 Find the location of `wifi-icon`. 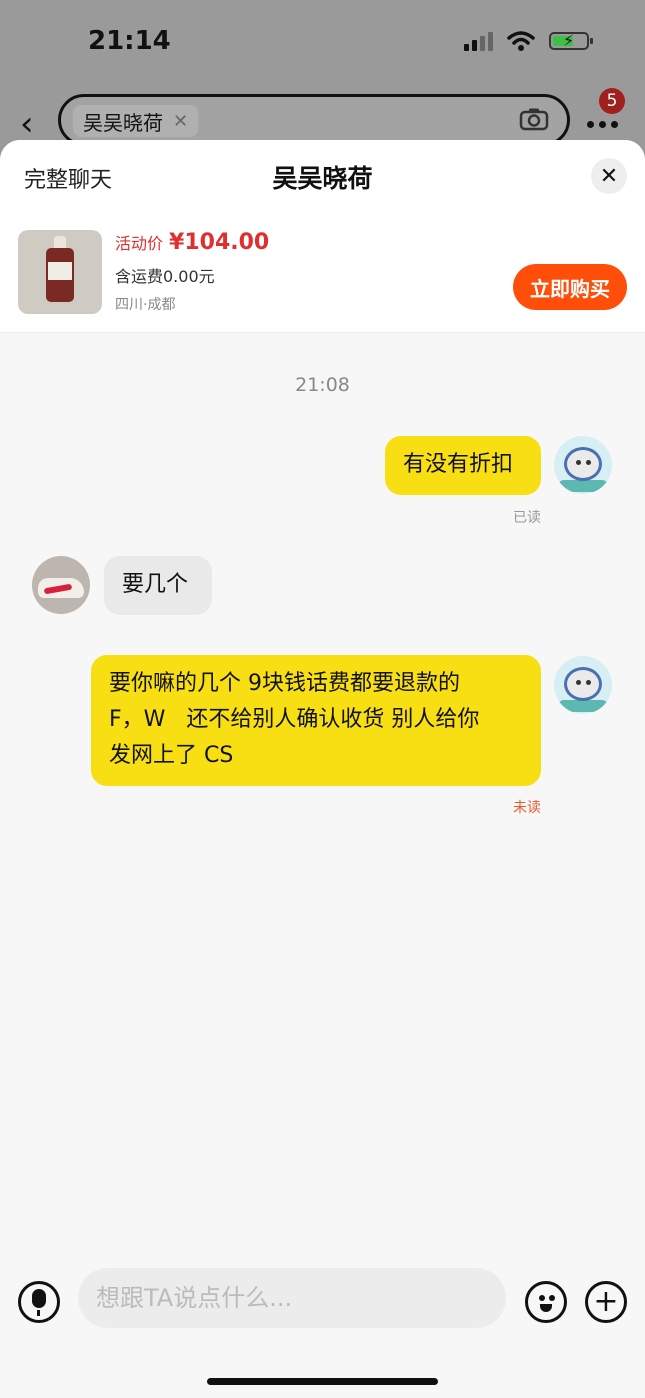

wifi-icon is located at coordinates (521, 41).